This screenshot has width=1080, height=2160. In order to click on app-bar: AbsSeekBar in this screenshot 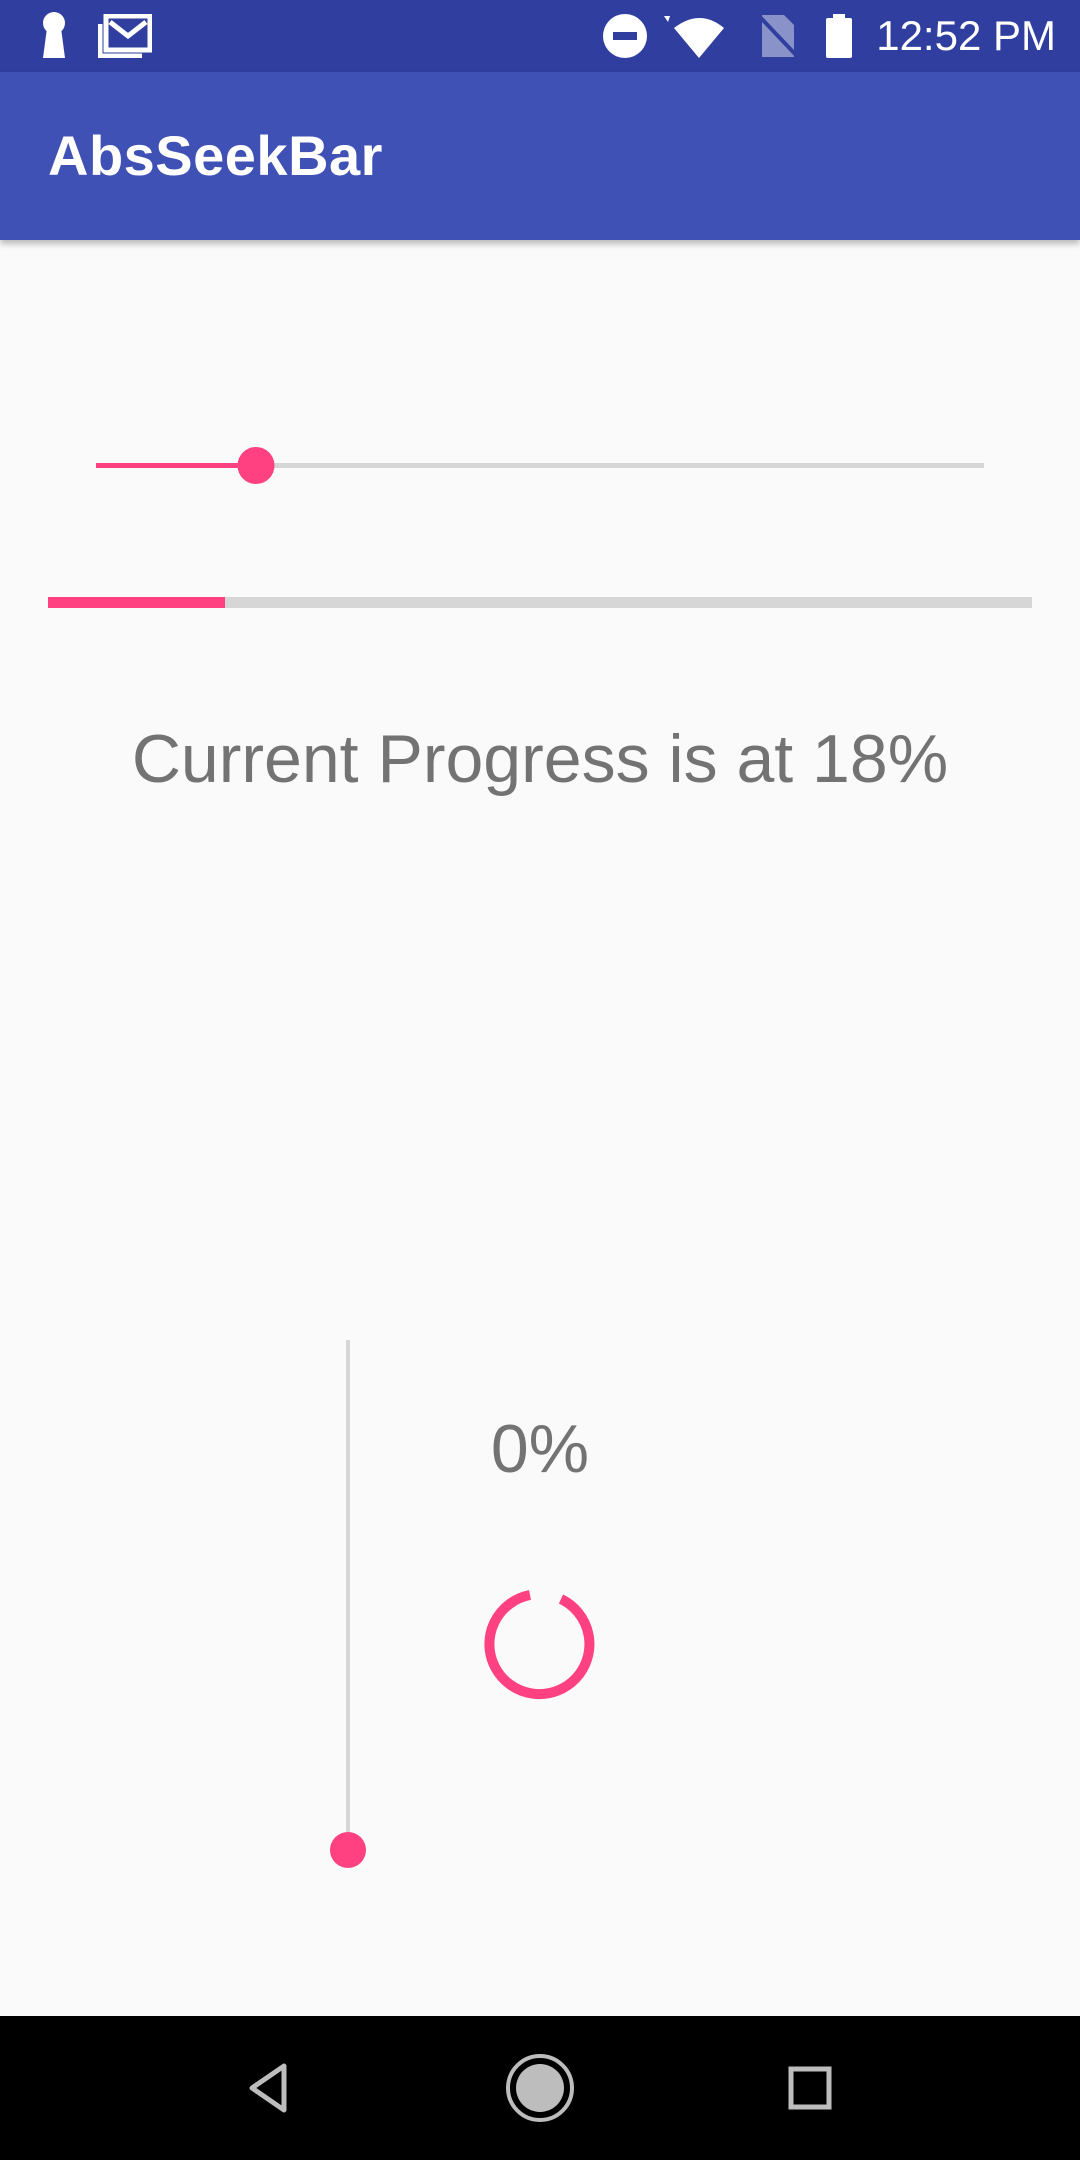, I will do `click(540, 156)`.